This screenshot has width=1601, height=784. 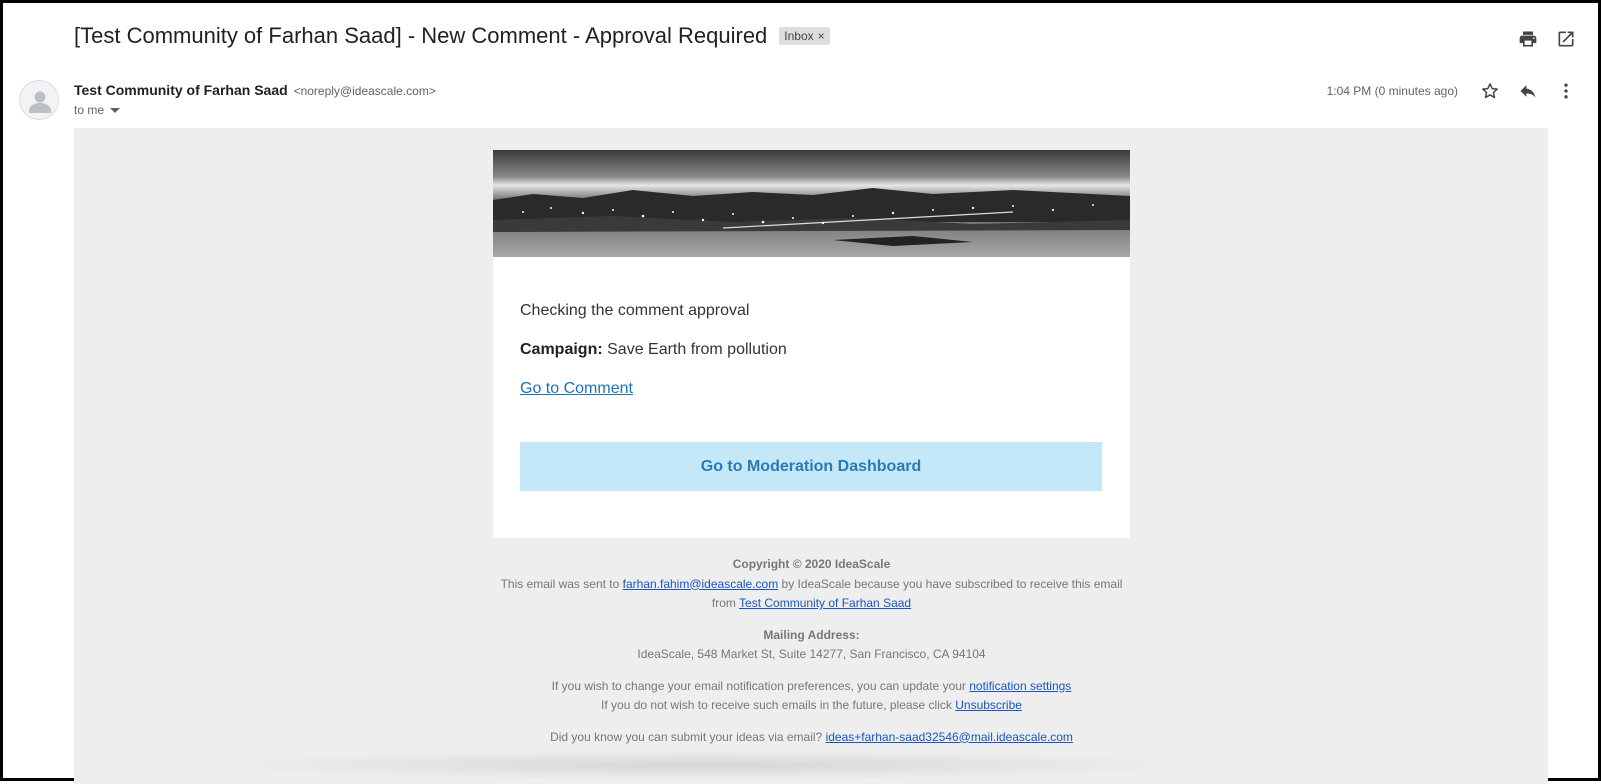 What do you see at coordinates (821, 36) in the screenshot?
I see `remove-label-button: ×` at bounding box center [821, 36].